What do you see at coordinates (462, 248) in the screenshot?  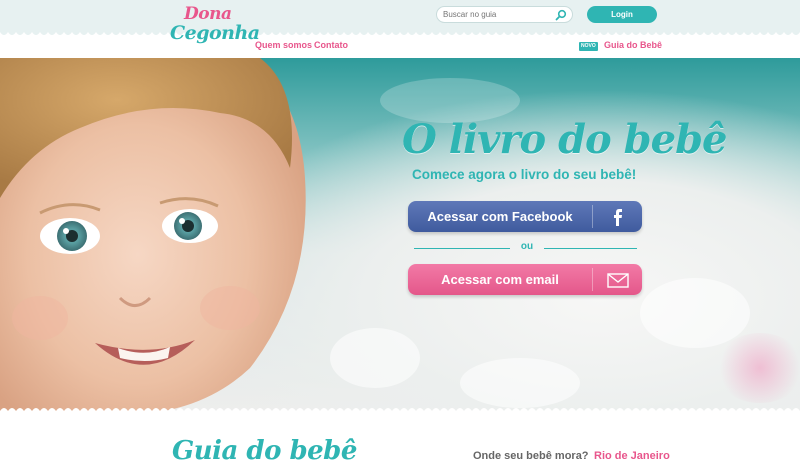 I see `divider-line-left` at bounding box center [462, 248].